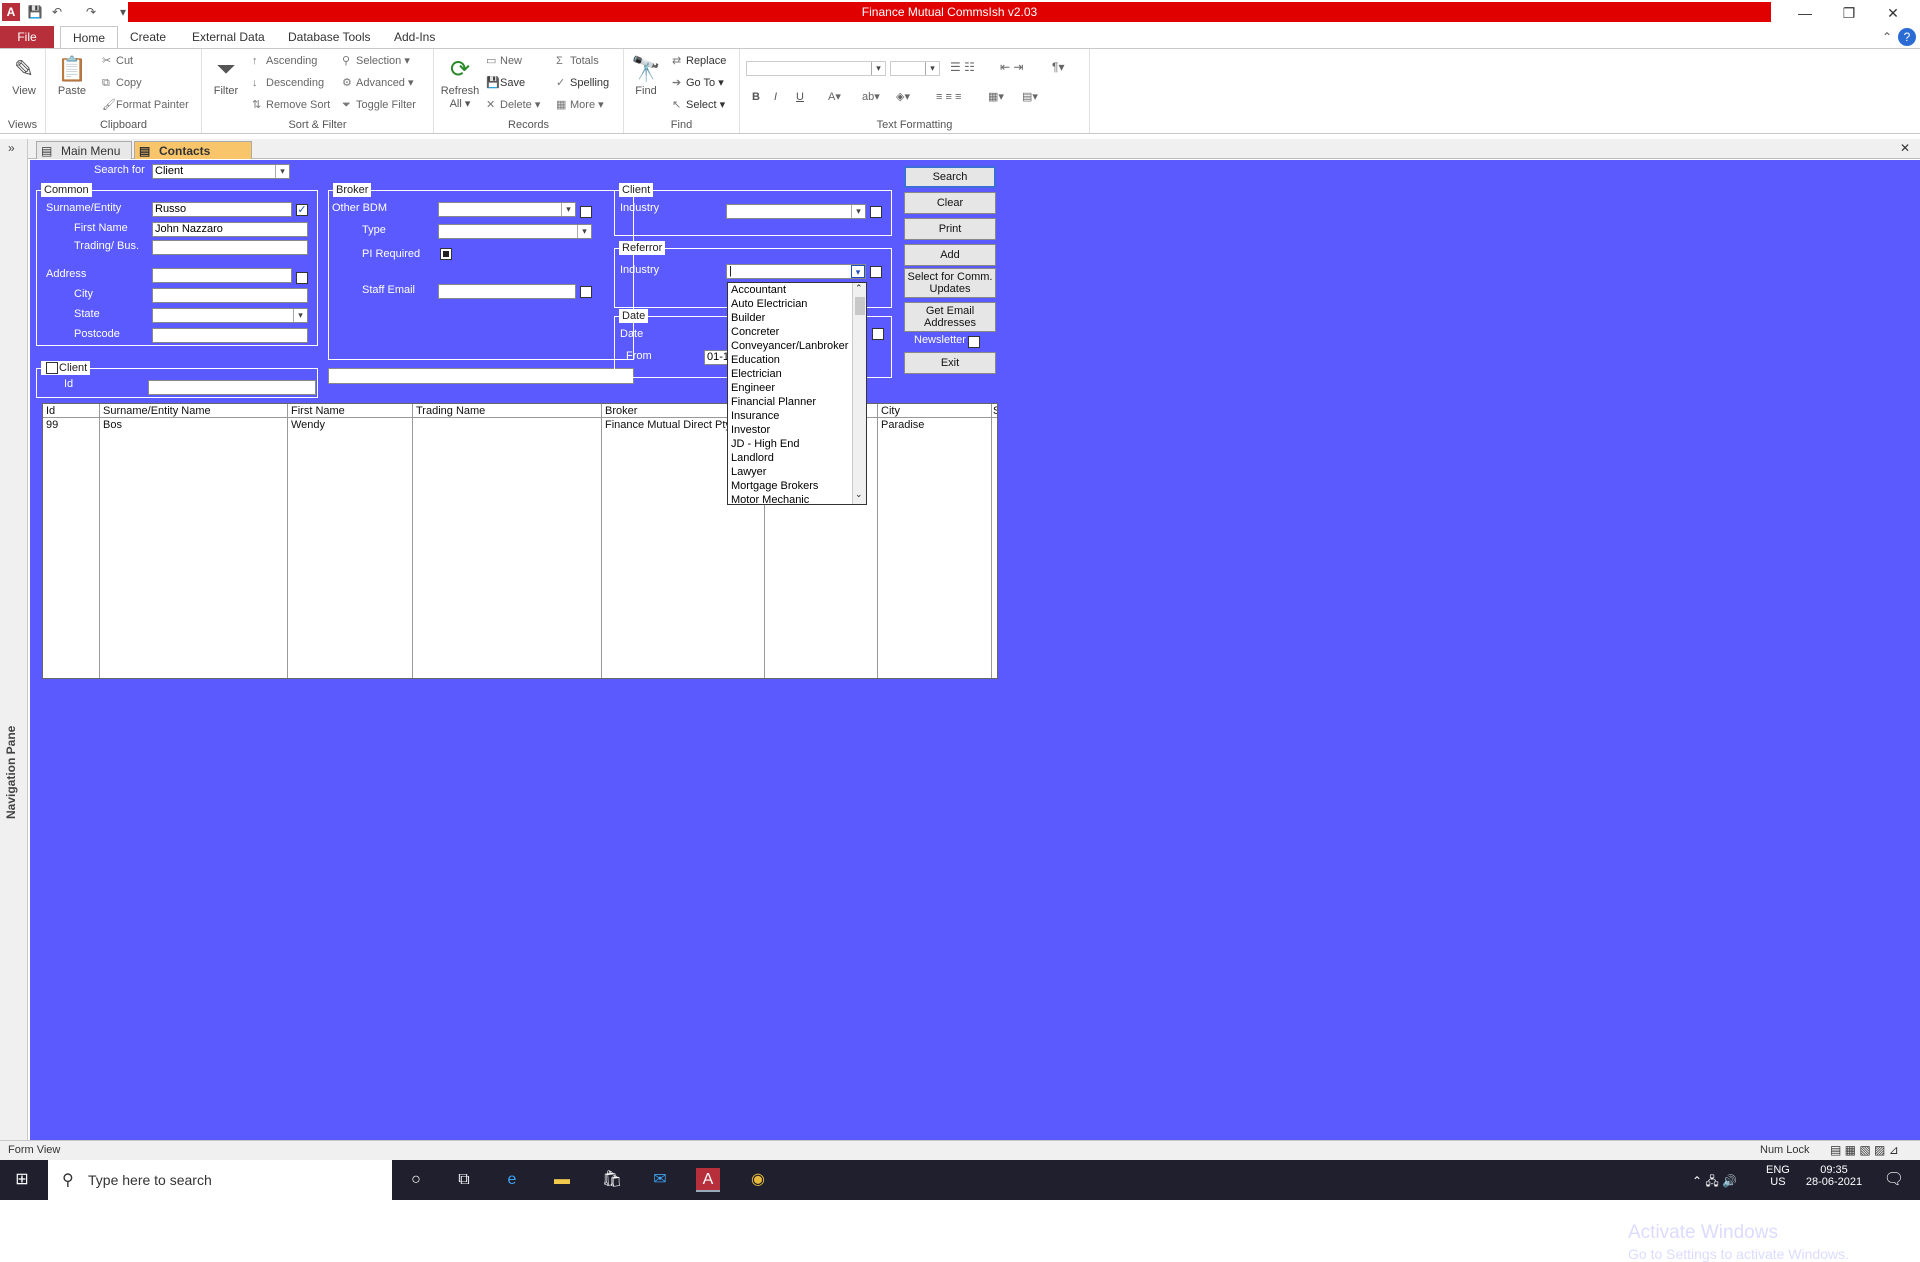  I want to click on dropdown-option: Investor, so click(797, 430).